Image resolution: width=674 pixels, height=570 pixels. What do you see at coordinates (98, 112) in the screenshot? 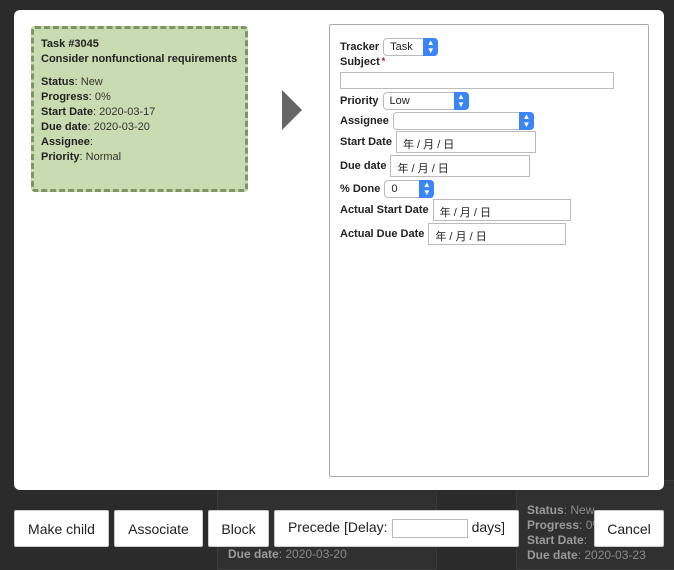
I see `task-field: Start Date: 2020-03-17` at bounding box center [98, 112].